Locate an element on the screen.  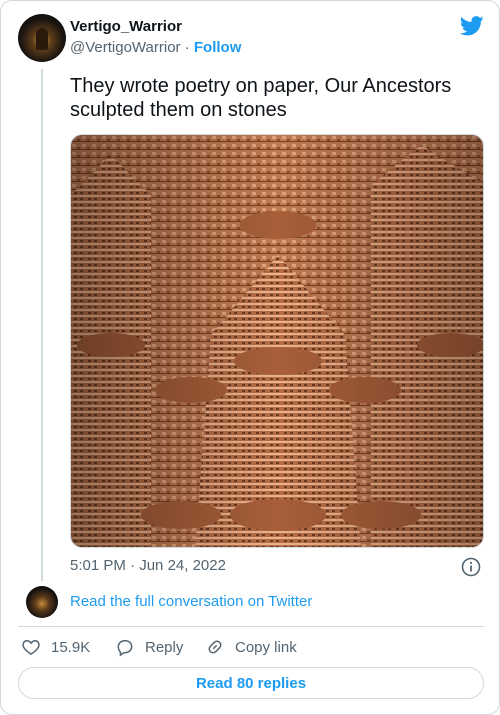
read-replies-button: Read 80 replies is located at coordinates (251, 683).